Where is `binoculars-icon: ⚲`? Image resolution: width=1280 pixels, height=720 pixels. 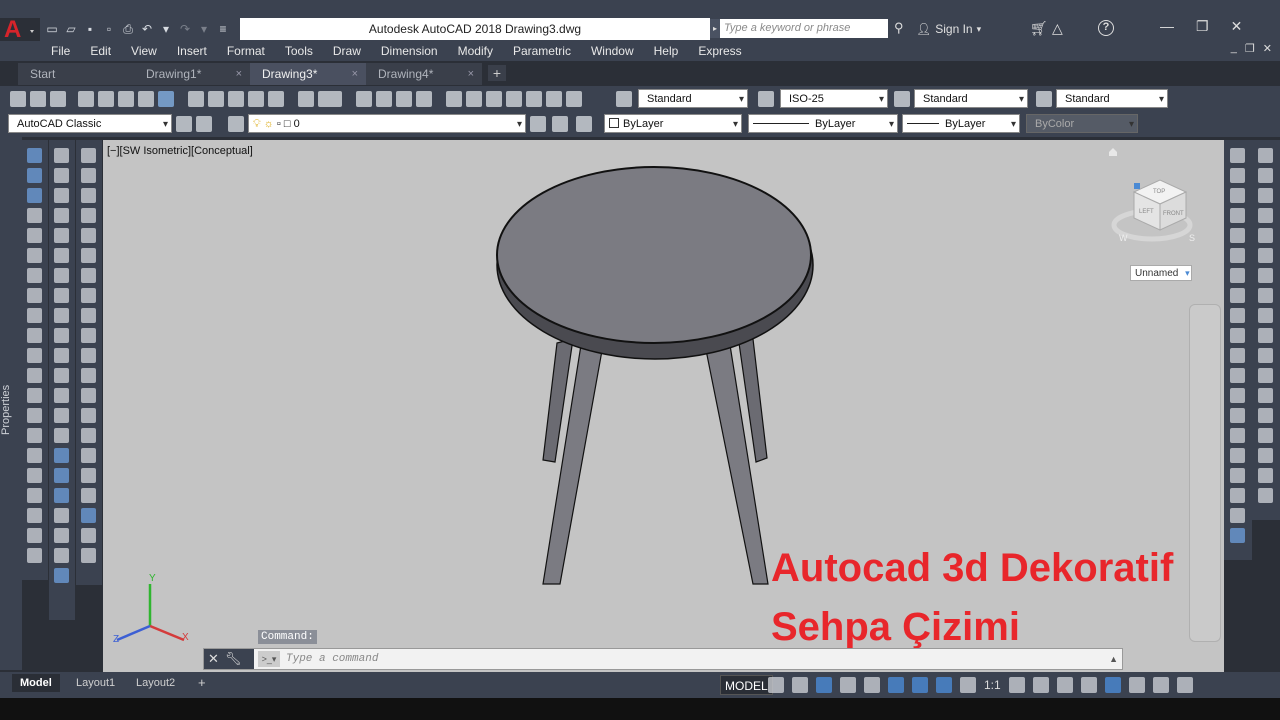
binoculars-icon: ⚲ is located at coordinates (899, 28).